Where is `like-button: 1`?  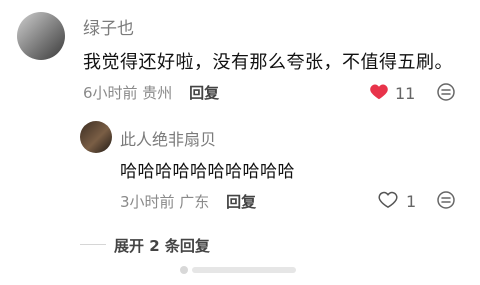
like-button: 1 is located at coordinates (397, 201).